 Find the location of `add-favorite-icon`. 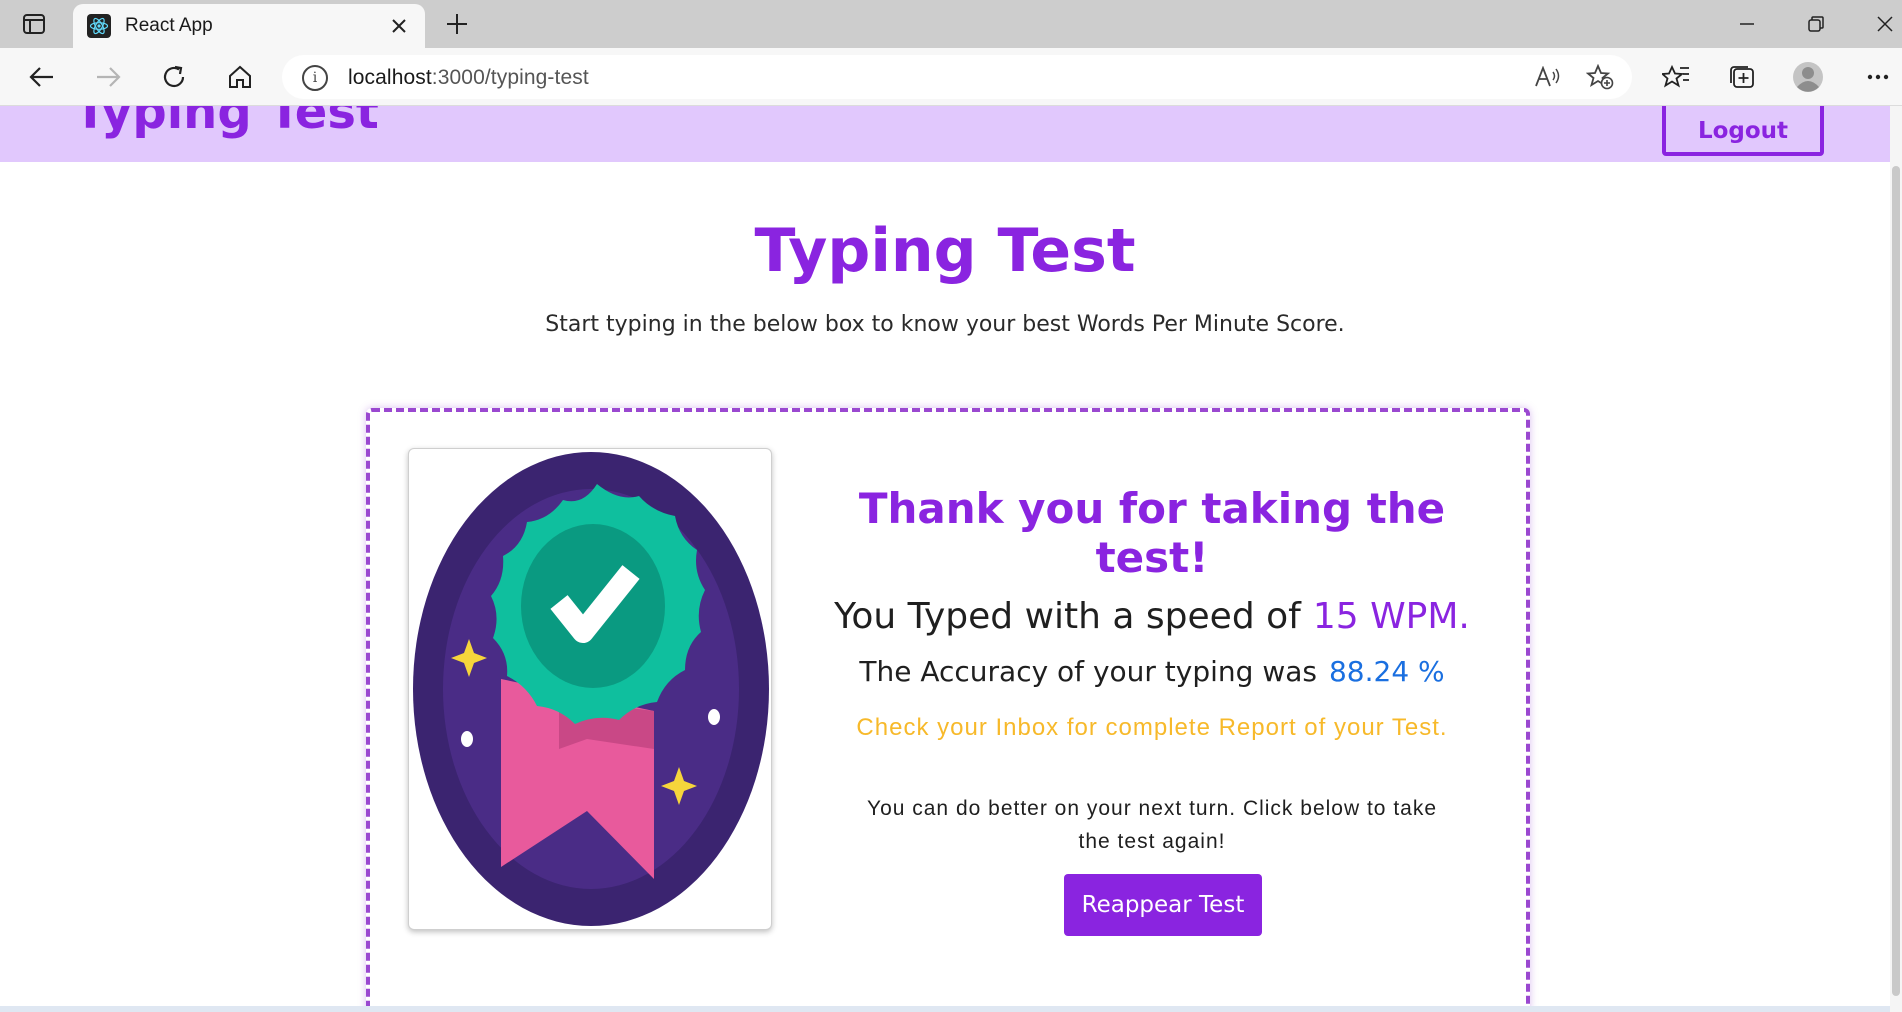

add-favorite-icon is located at coordinates (1600, 77).